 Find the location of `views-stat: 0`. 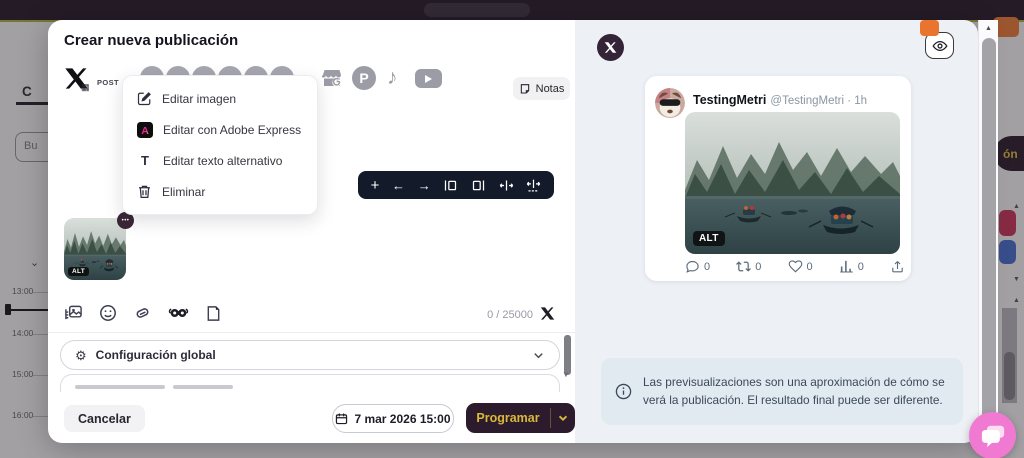

views-stat: 0 is located at coordinates (851, 266).